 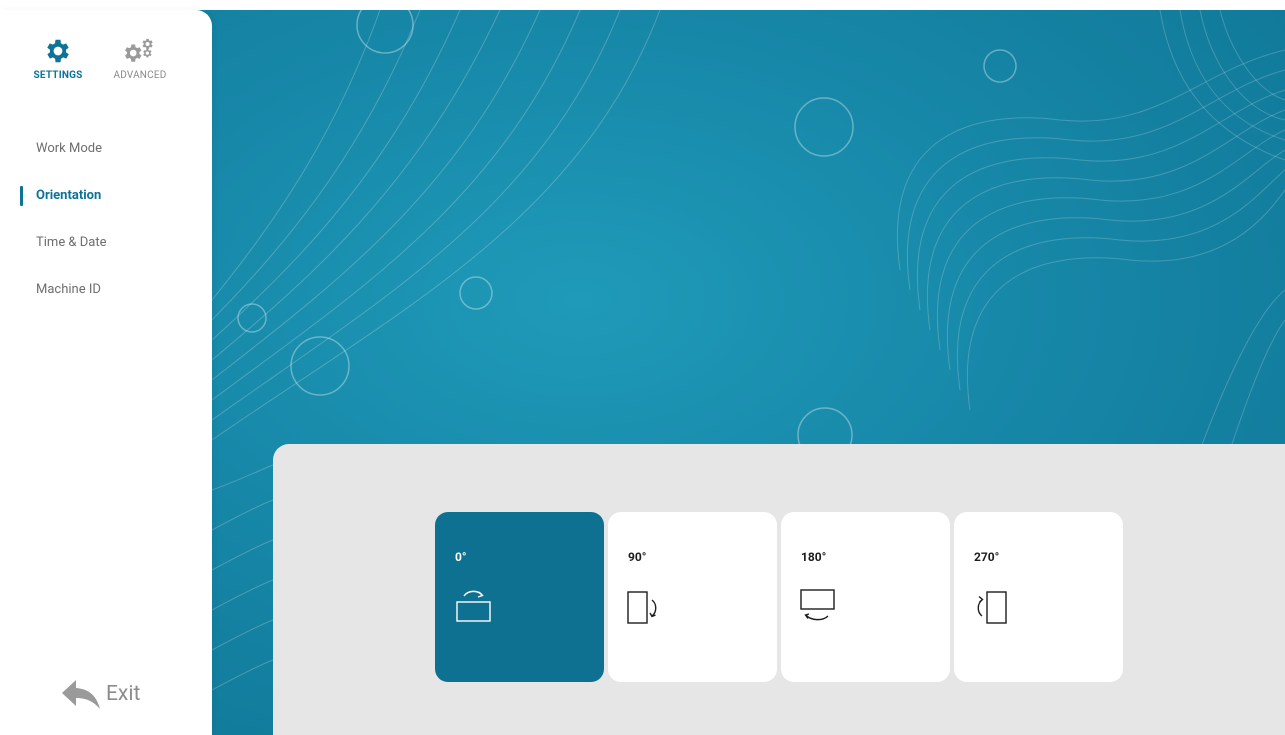 What do you see at coordinates (992, 607) in the screenshot?
I see `rotate-portrait-ccw-icon` at bounding box center [992, 607].